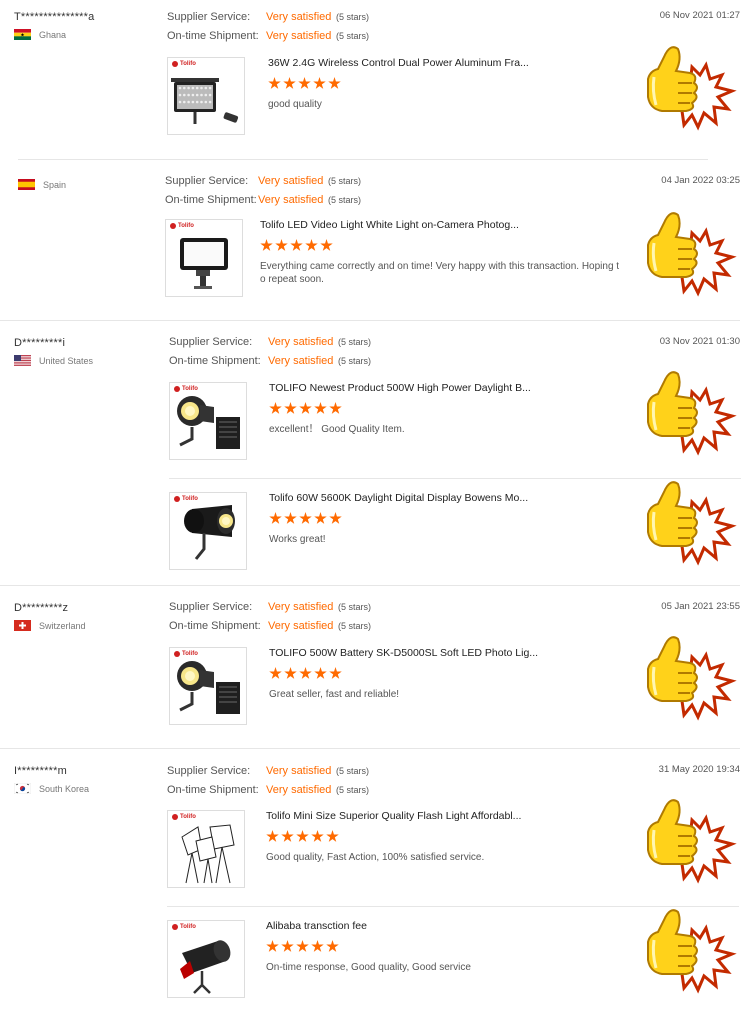  I want to click on review-date: 05 Jan 2021 23:55, so click(700, 606).